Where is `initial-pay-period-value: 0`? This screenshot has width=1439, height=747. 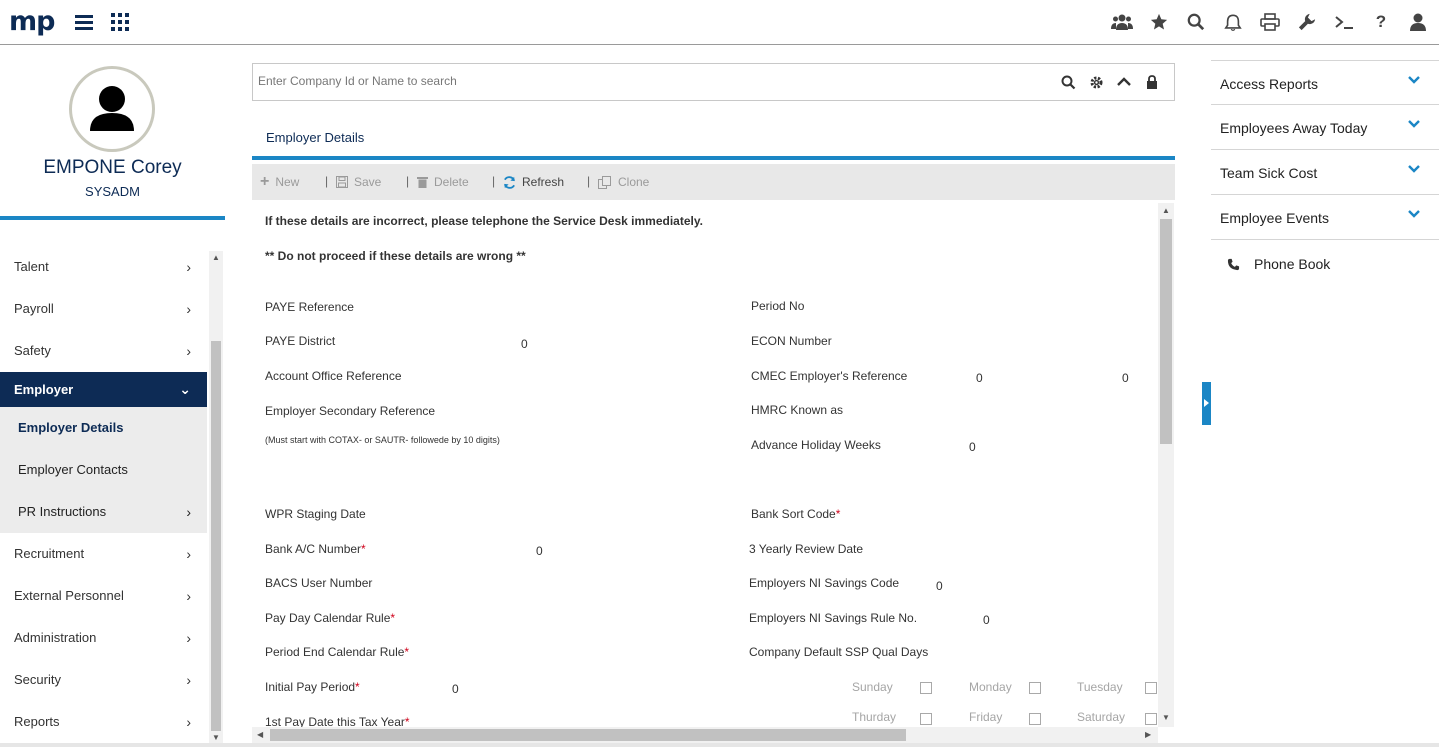
initial-pay-period-value: 0 is located at coordinates (455, 689).